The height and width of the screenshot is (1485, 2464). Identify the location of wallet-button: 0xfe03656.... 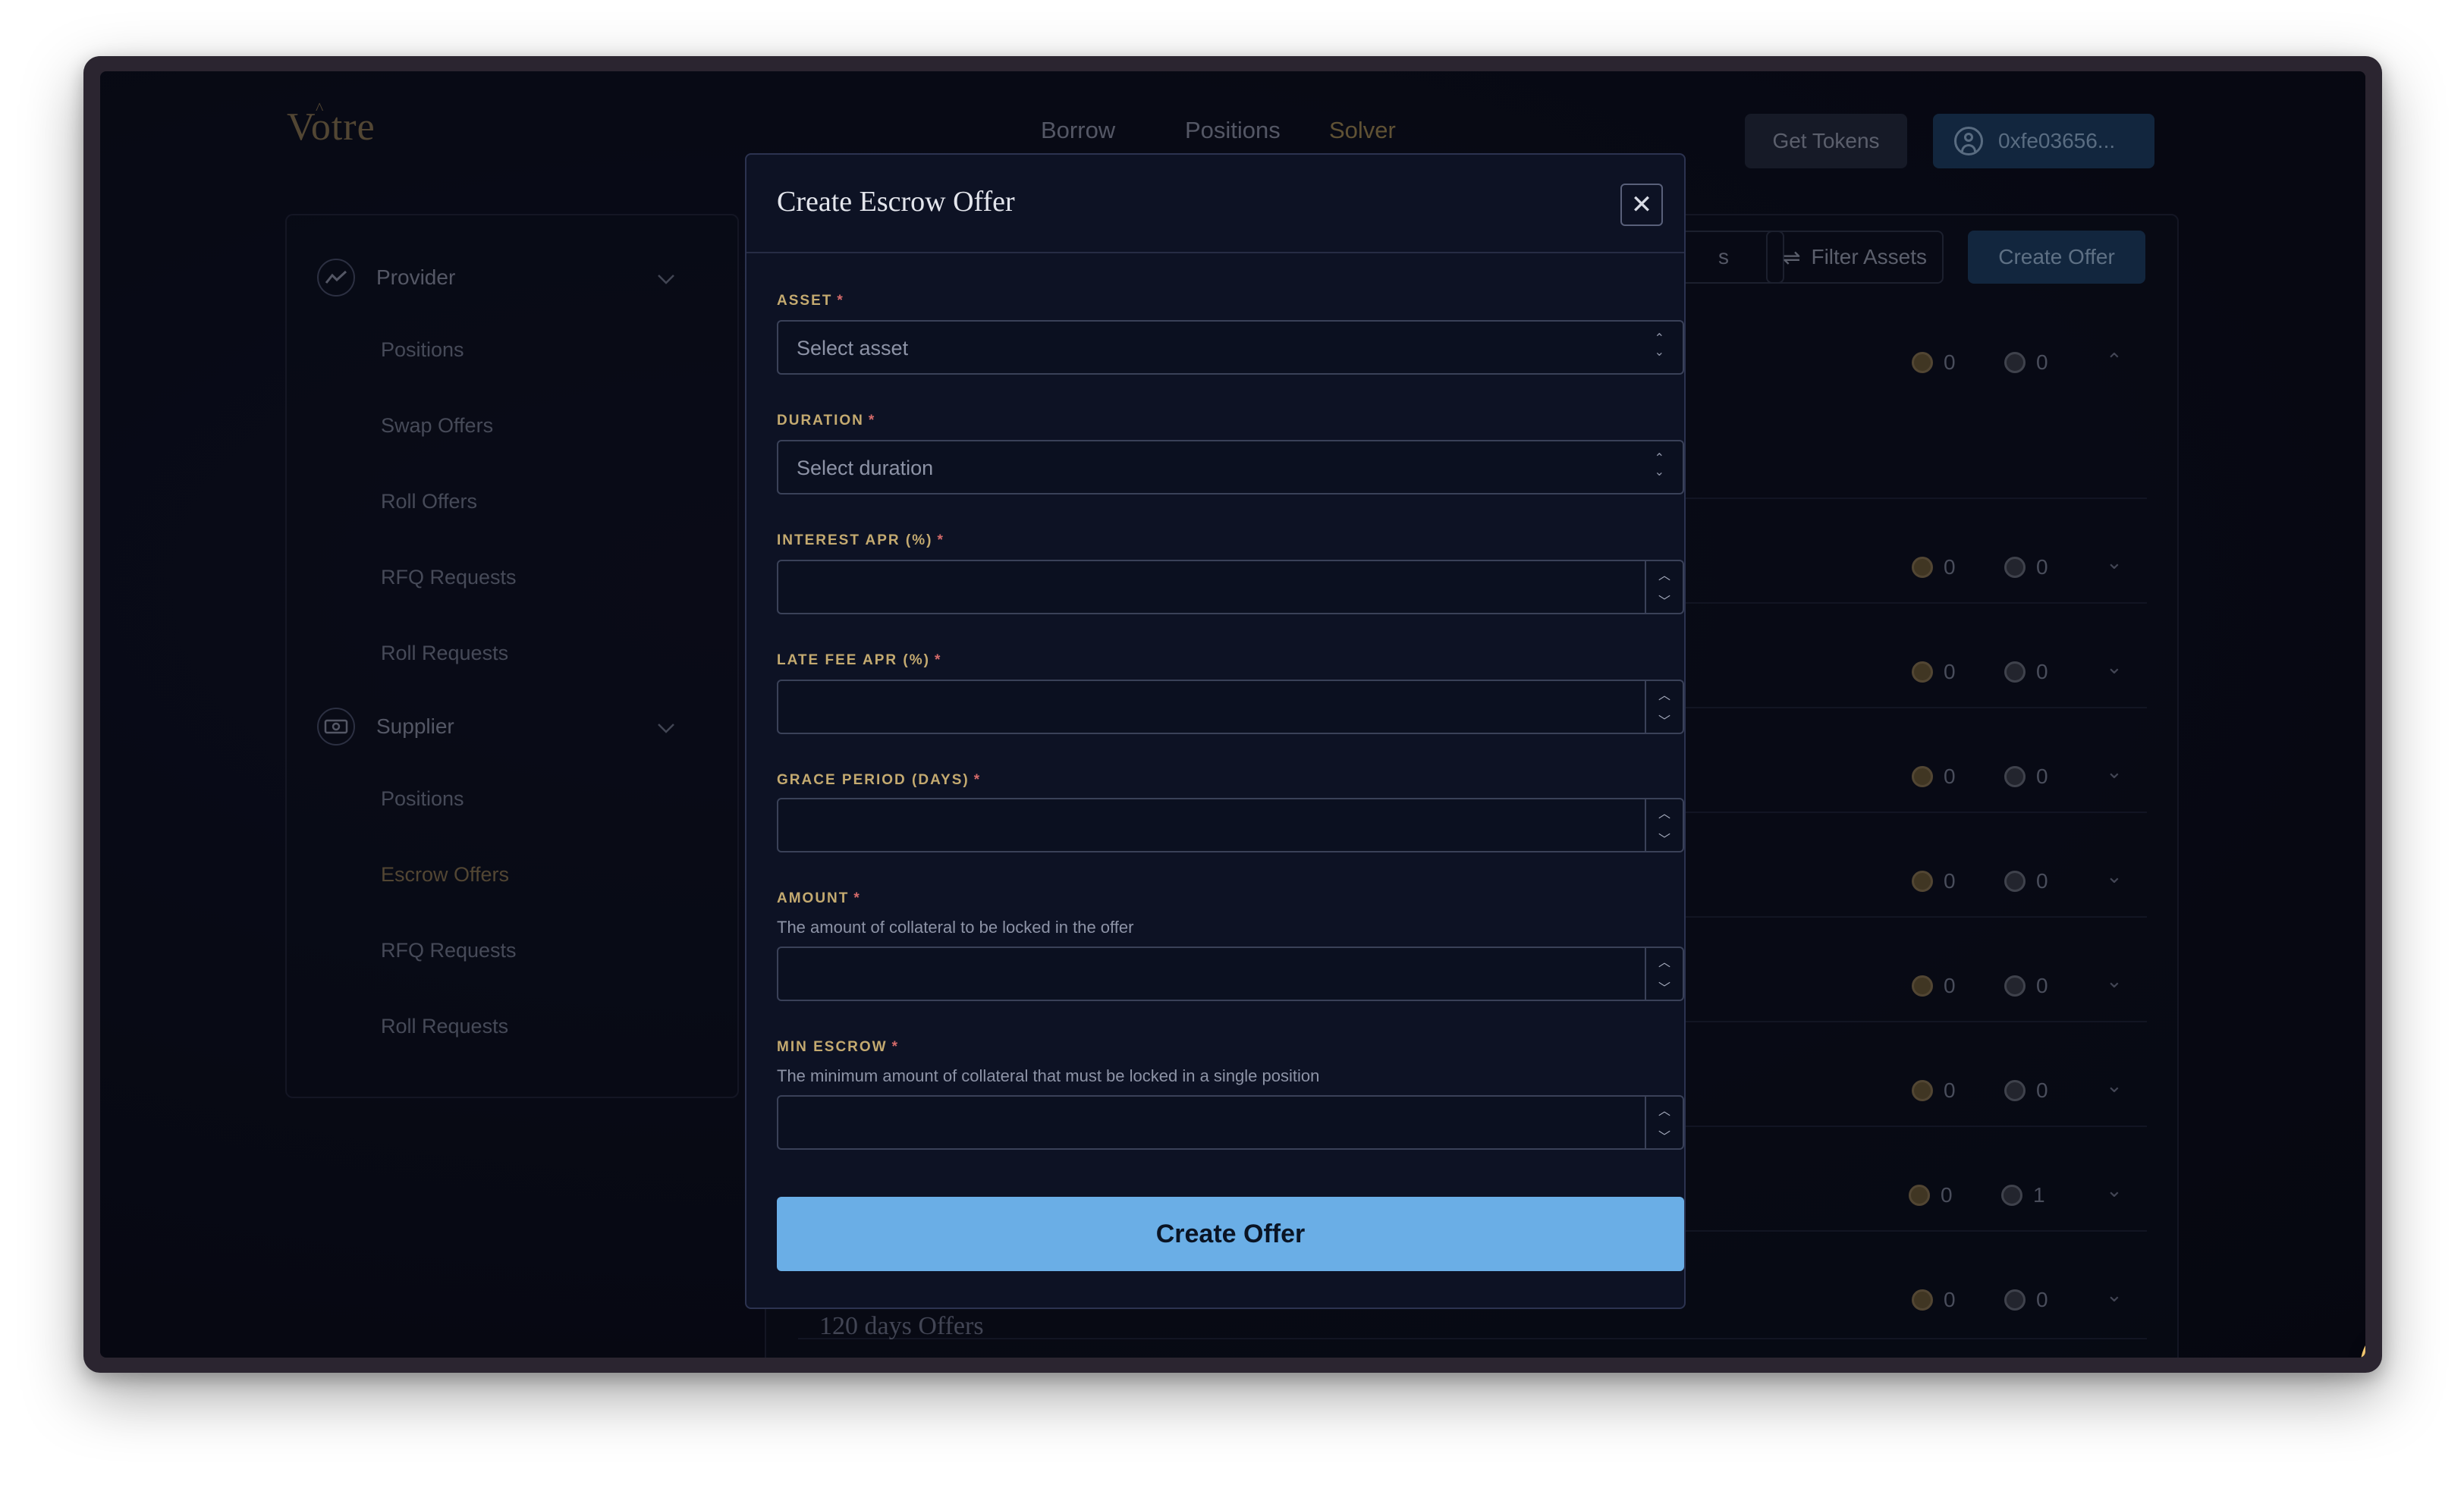
(2043, 141).